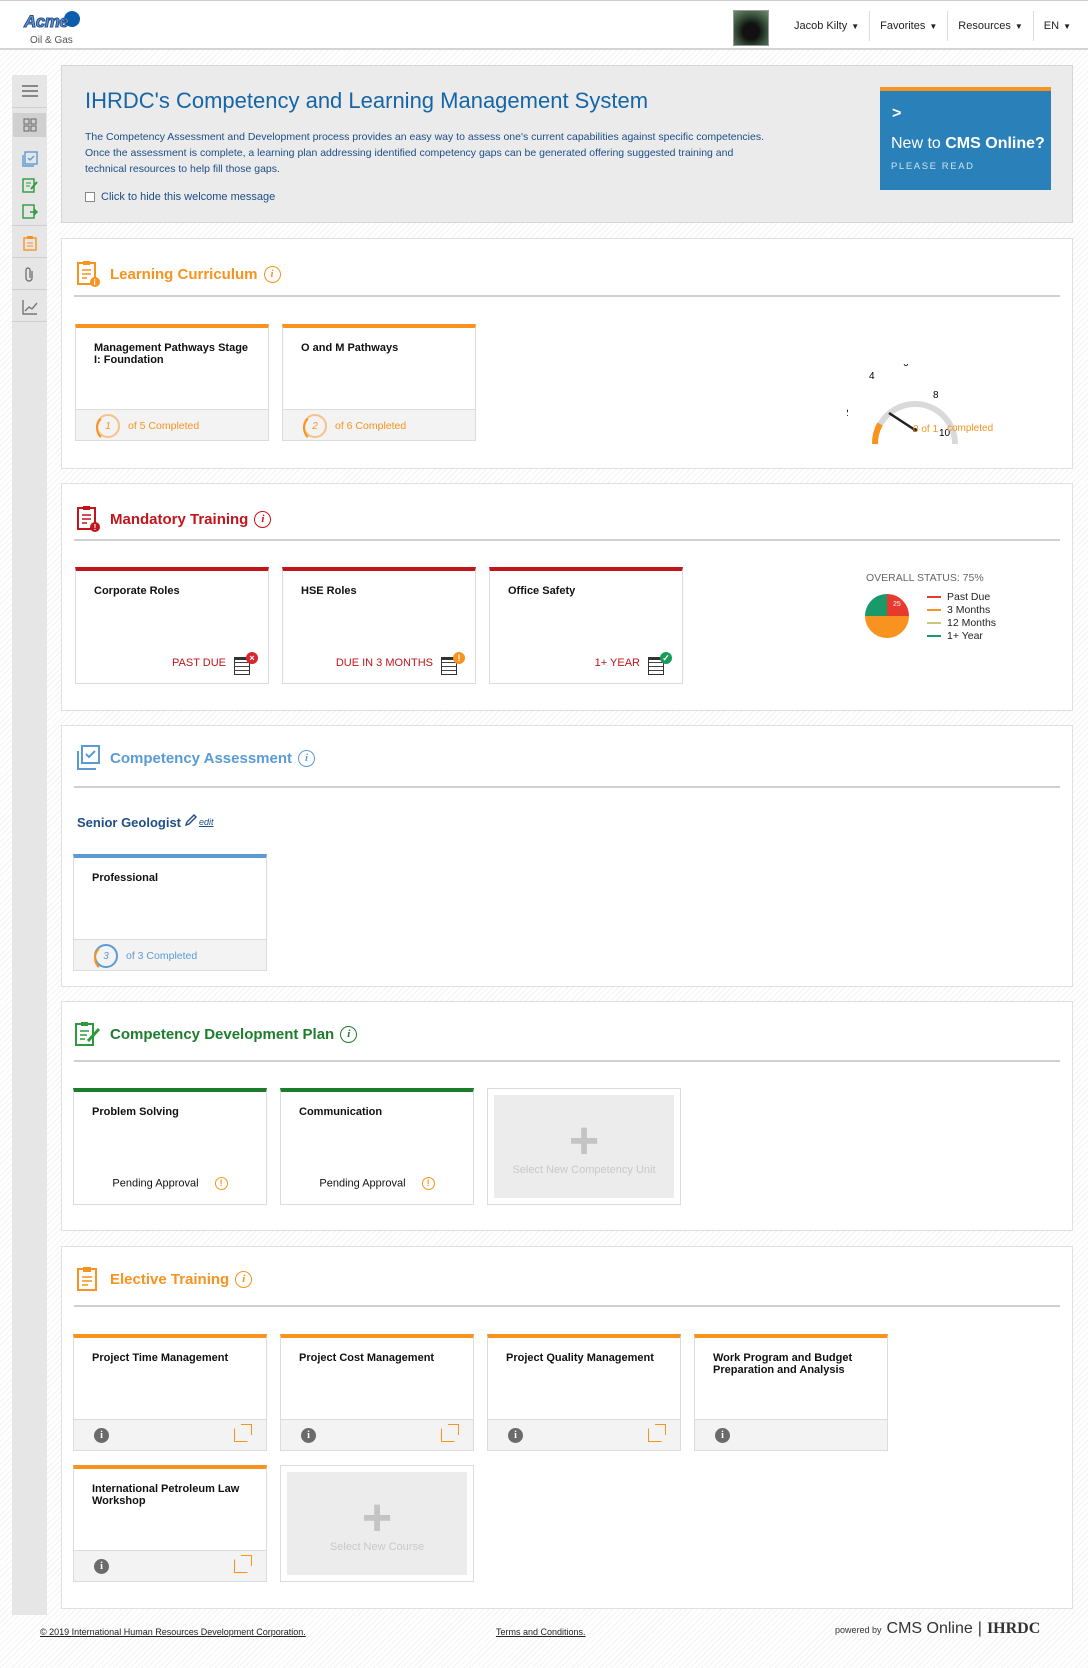 Image resolution: width=1088 pixels, height=1668 pixels. What do you see at coordinates (872, 376) in the screenshot?
I see `gauge-tick: 4` at bounding box center [872, 376].